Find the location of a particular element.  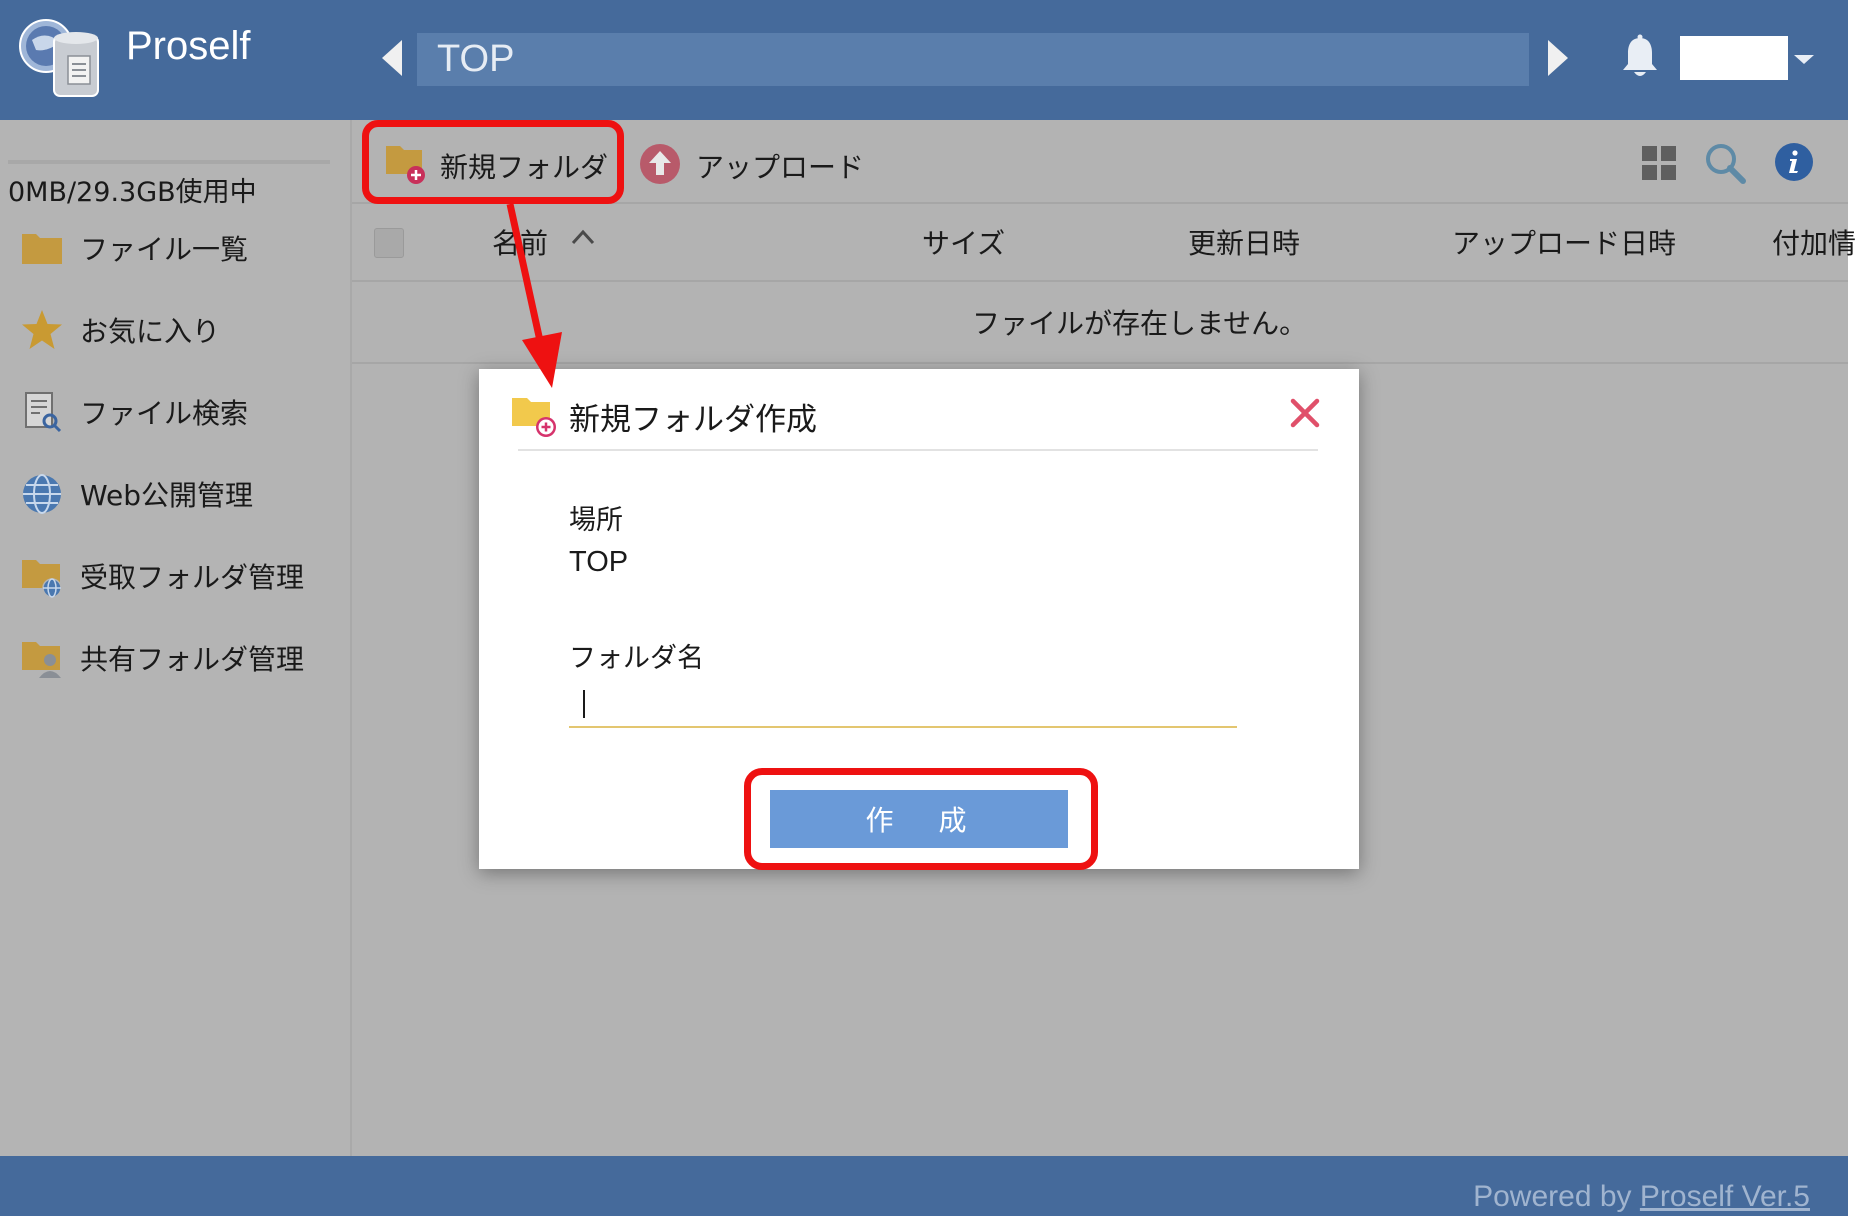

sidebar-item-label: お気に入り is located at coordinates (150, 331).